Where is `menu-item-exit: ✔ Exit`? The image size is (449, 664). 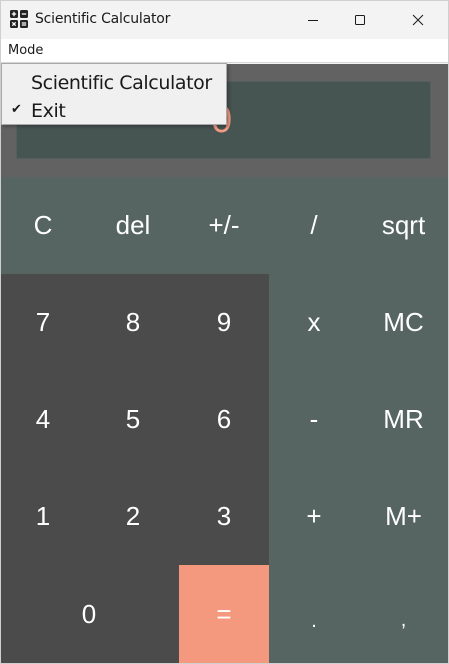 menu-item-exit: ✔ Exit is located at coordinates (114, 109).